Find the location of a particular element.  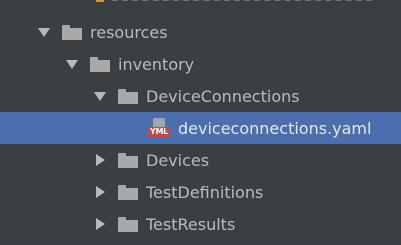

tree-item-label: resources is located at coordinates (129, 32).